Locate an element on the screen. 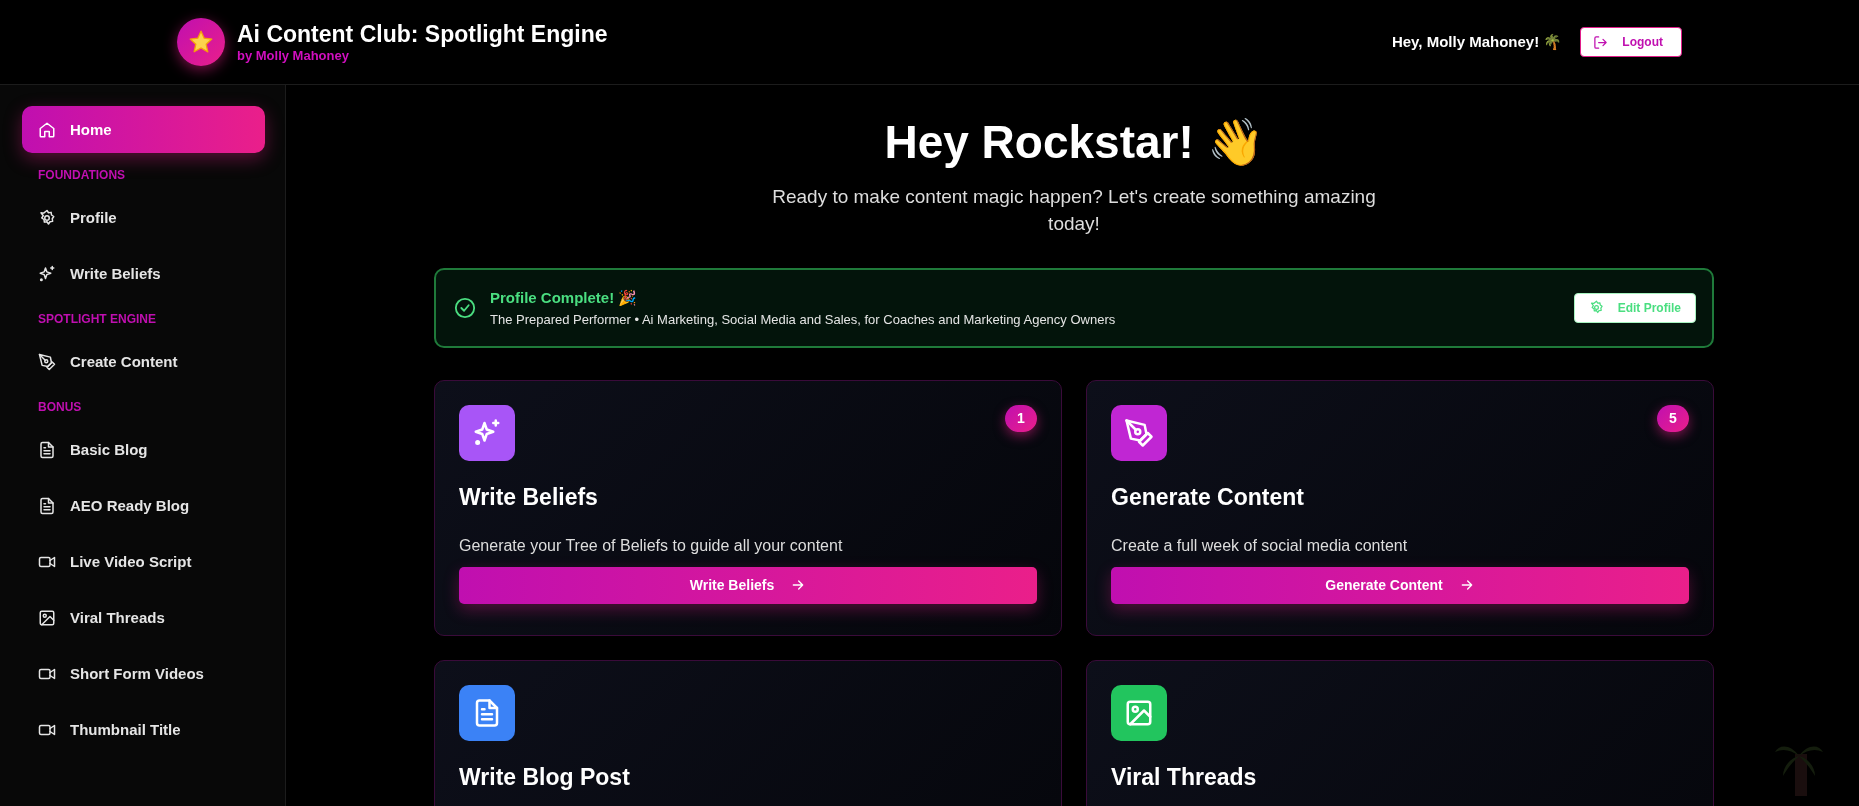  star-logo is located at coordinates (201, 42).